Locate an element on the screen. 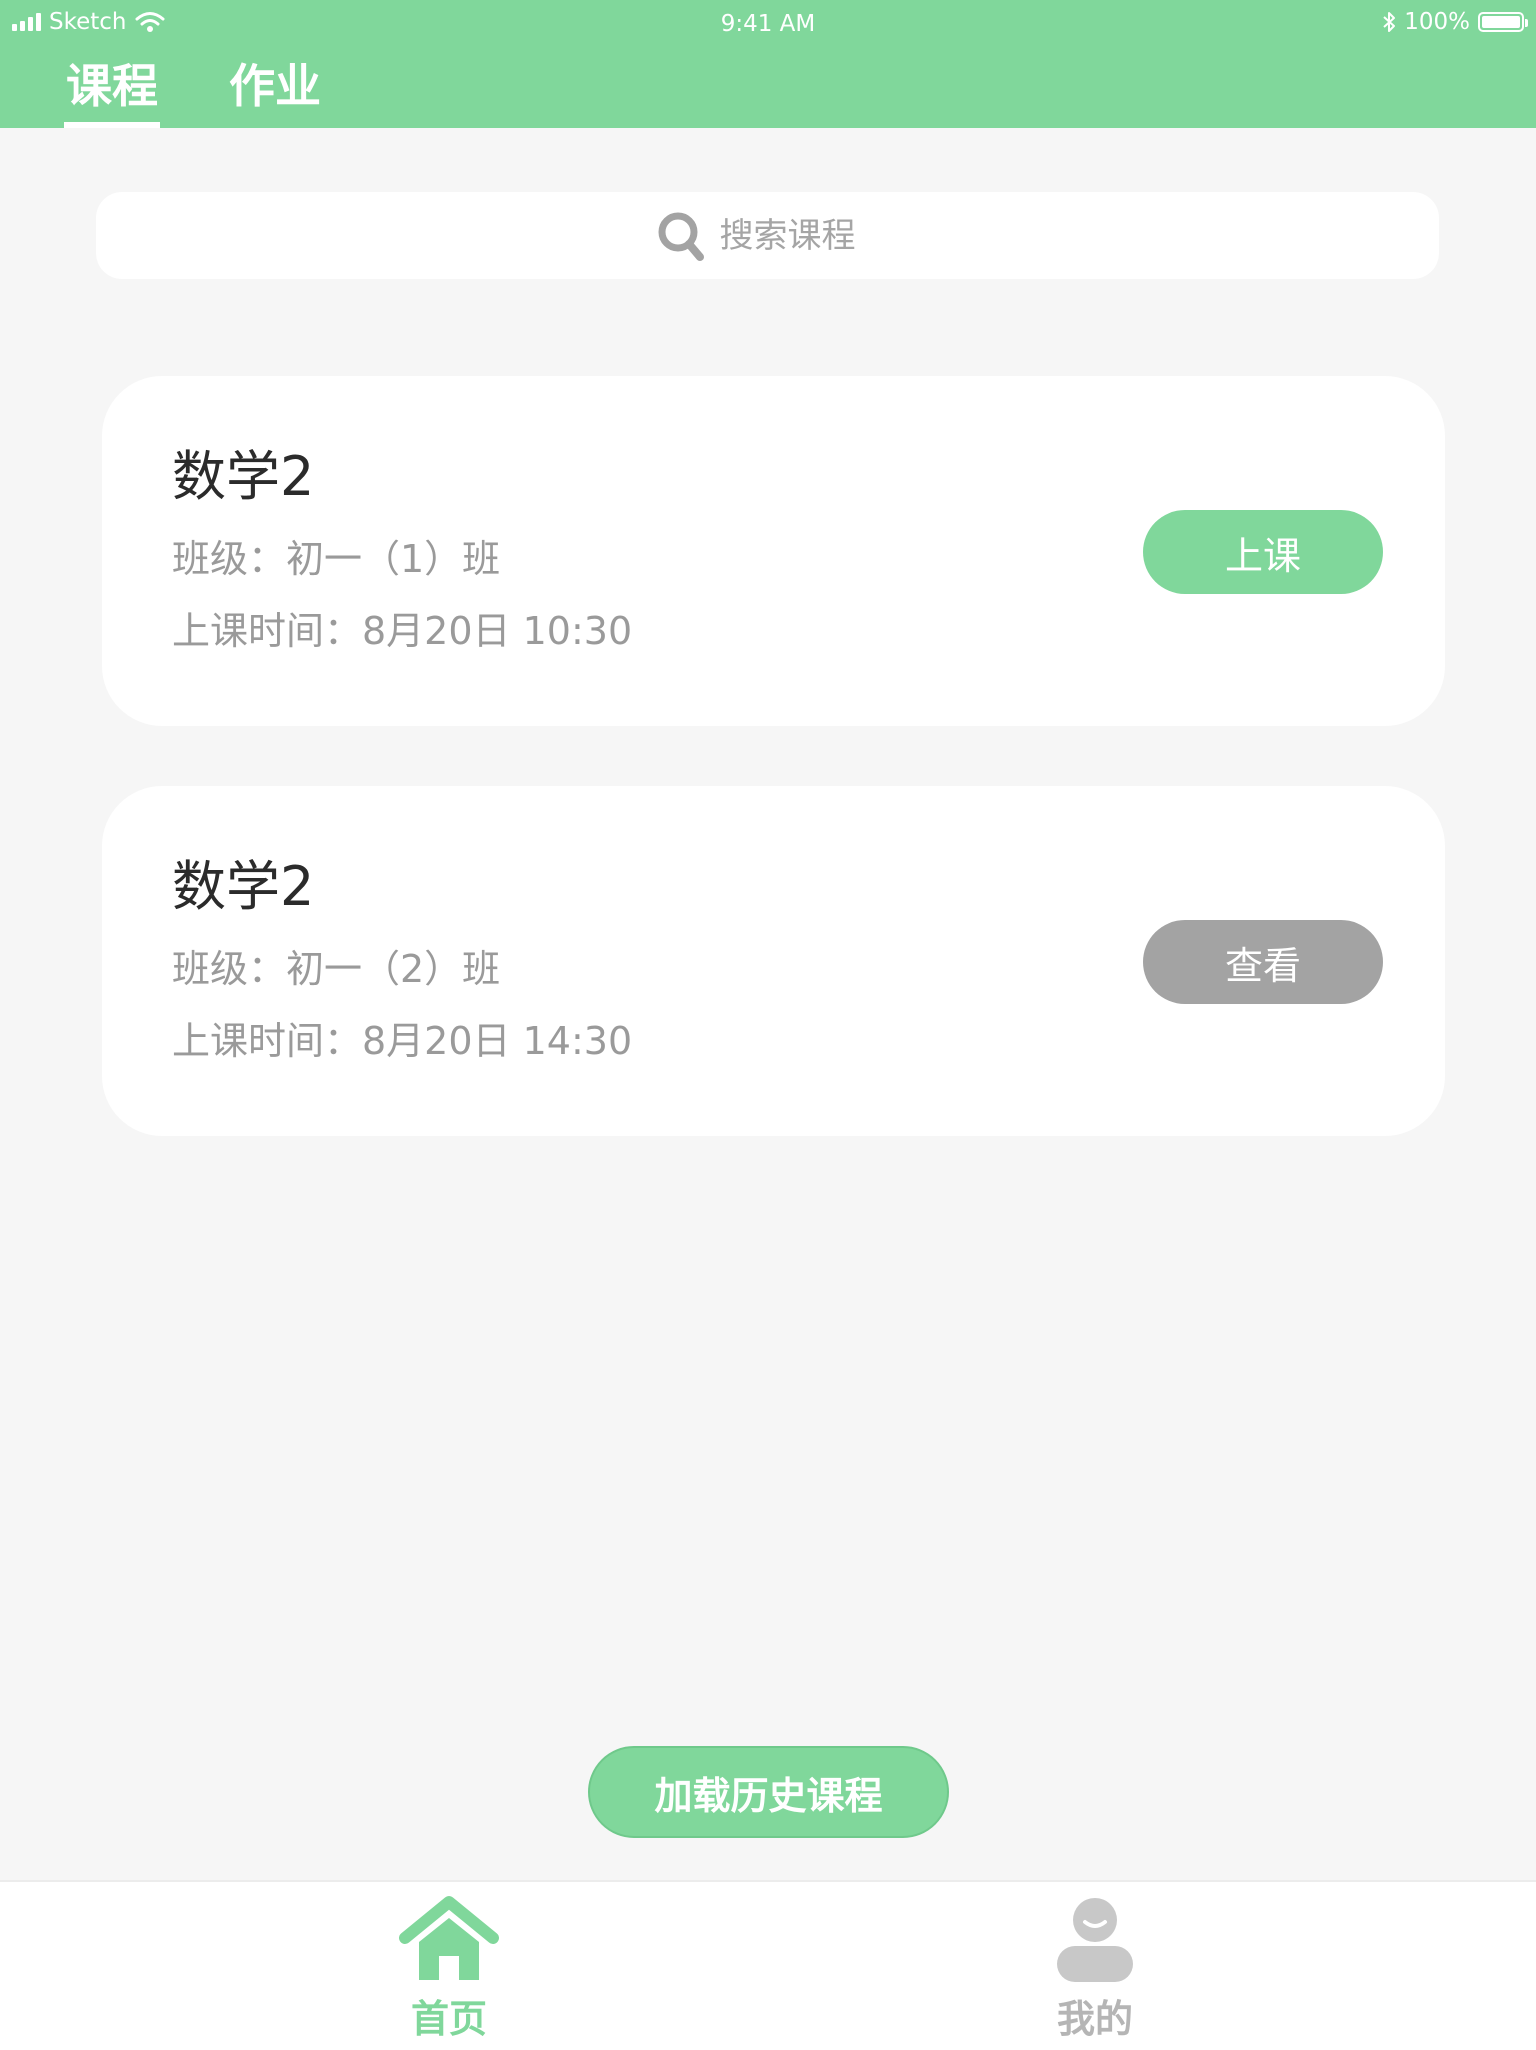  tab-bar-home: 首页 is located at coordinates (449, 1966).